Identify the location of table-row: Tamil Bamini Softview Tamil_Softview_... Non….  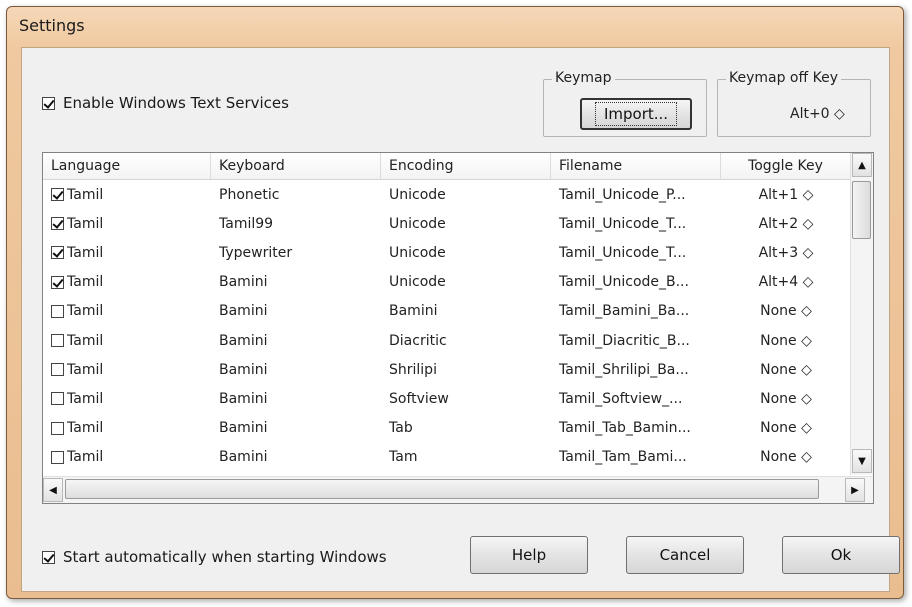
(447, 398).